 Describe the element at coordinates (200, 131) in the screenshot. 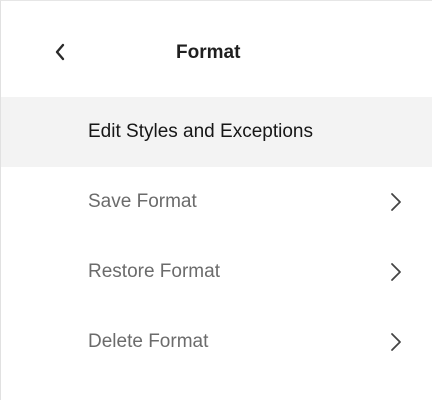

I see `menu-item-label: Edit Styles and Exceptions` at that location.